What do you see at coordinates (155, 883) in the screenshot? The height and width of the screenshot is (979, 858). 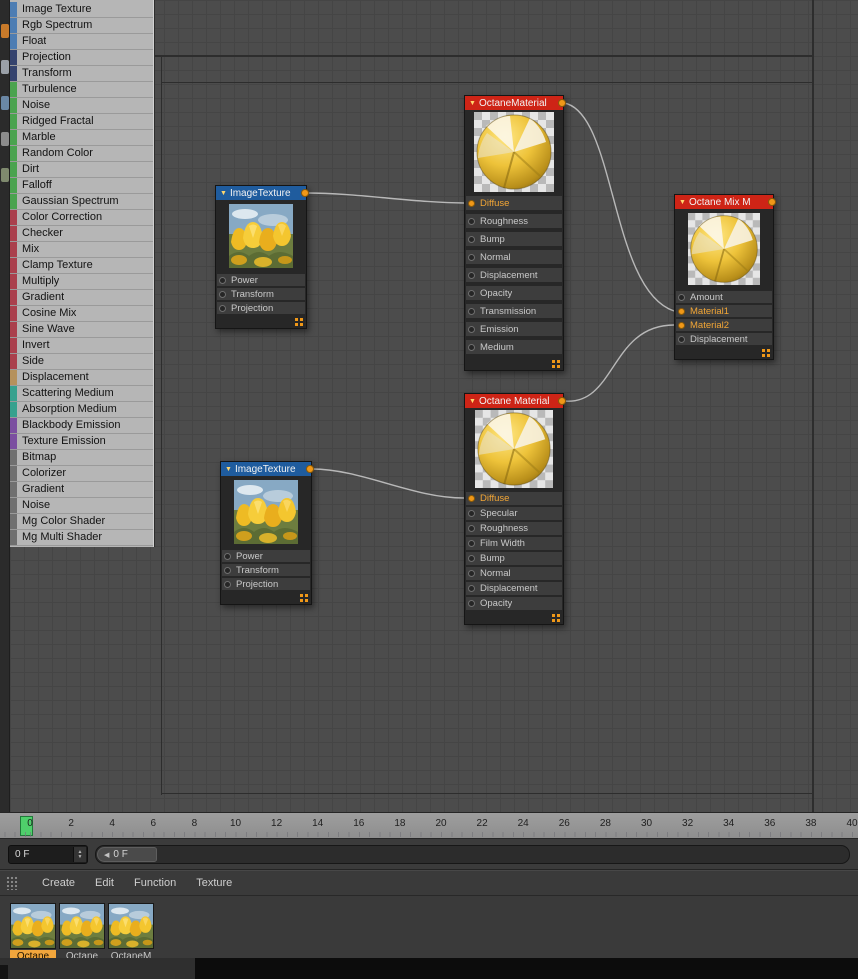 I see `menu-function: Function` at bounding box center [155, 883].